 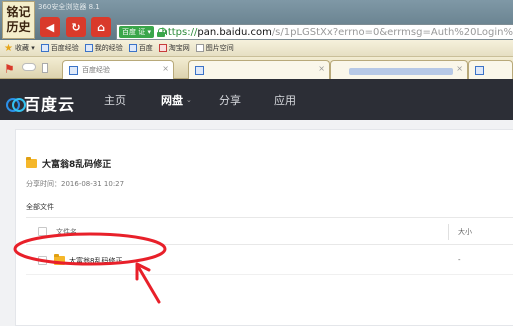 I want to click on file-size: -, so click(x=459, y=260).